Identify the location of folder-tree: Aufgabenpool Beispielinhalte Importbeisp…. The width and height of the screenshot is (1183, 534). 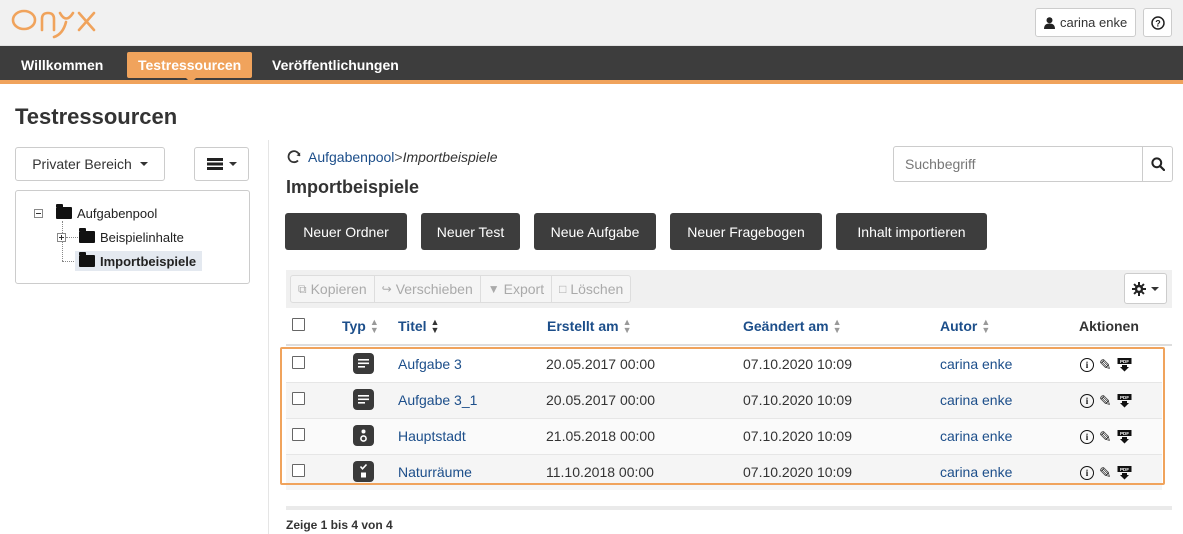
(132, 237).